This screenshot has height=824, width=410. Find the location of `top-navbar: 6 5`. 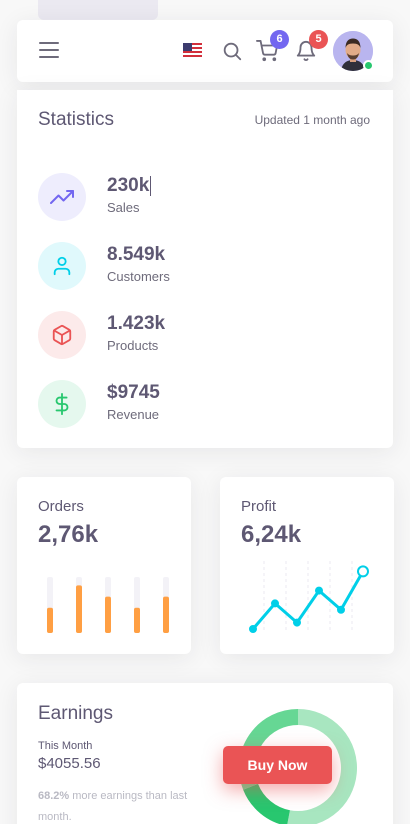

top-navbar: 6 5 is located at coordinates (205, 51).